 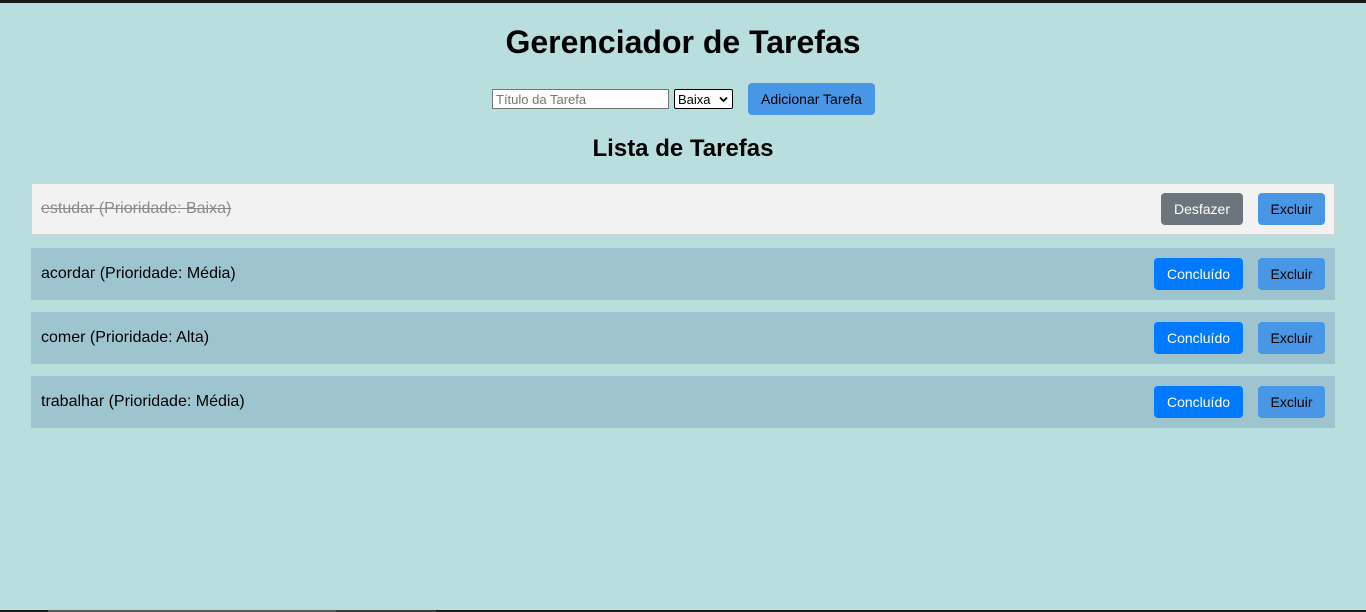 What do you see at coordinates (125, 337) in the screenshot?
I see `task-text: comer (Prioridade: Alta)` at bounding box center [125, 337].